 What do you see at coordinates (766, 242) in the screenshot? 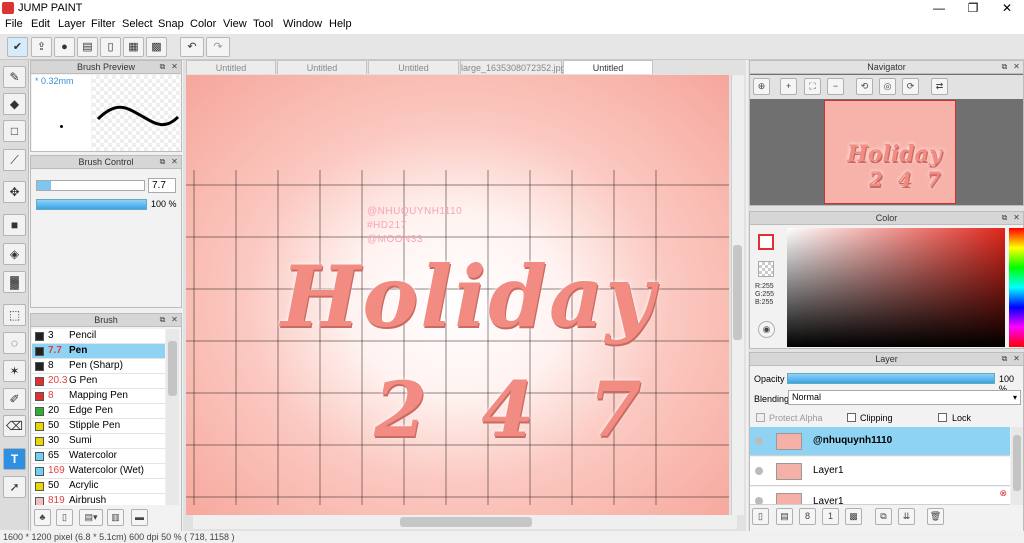
I see `main-color-swatch` at bounding box center [766, 242].